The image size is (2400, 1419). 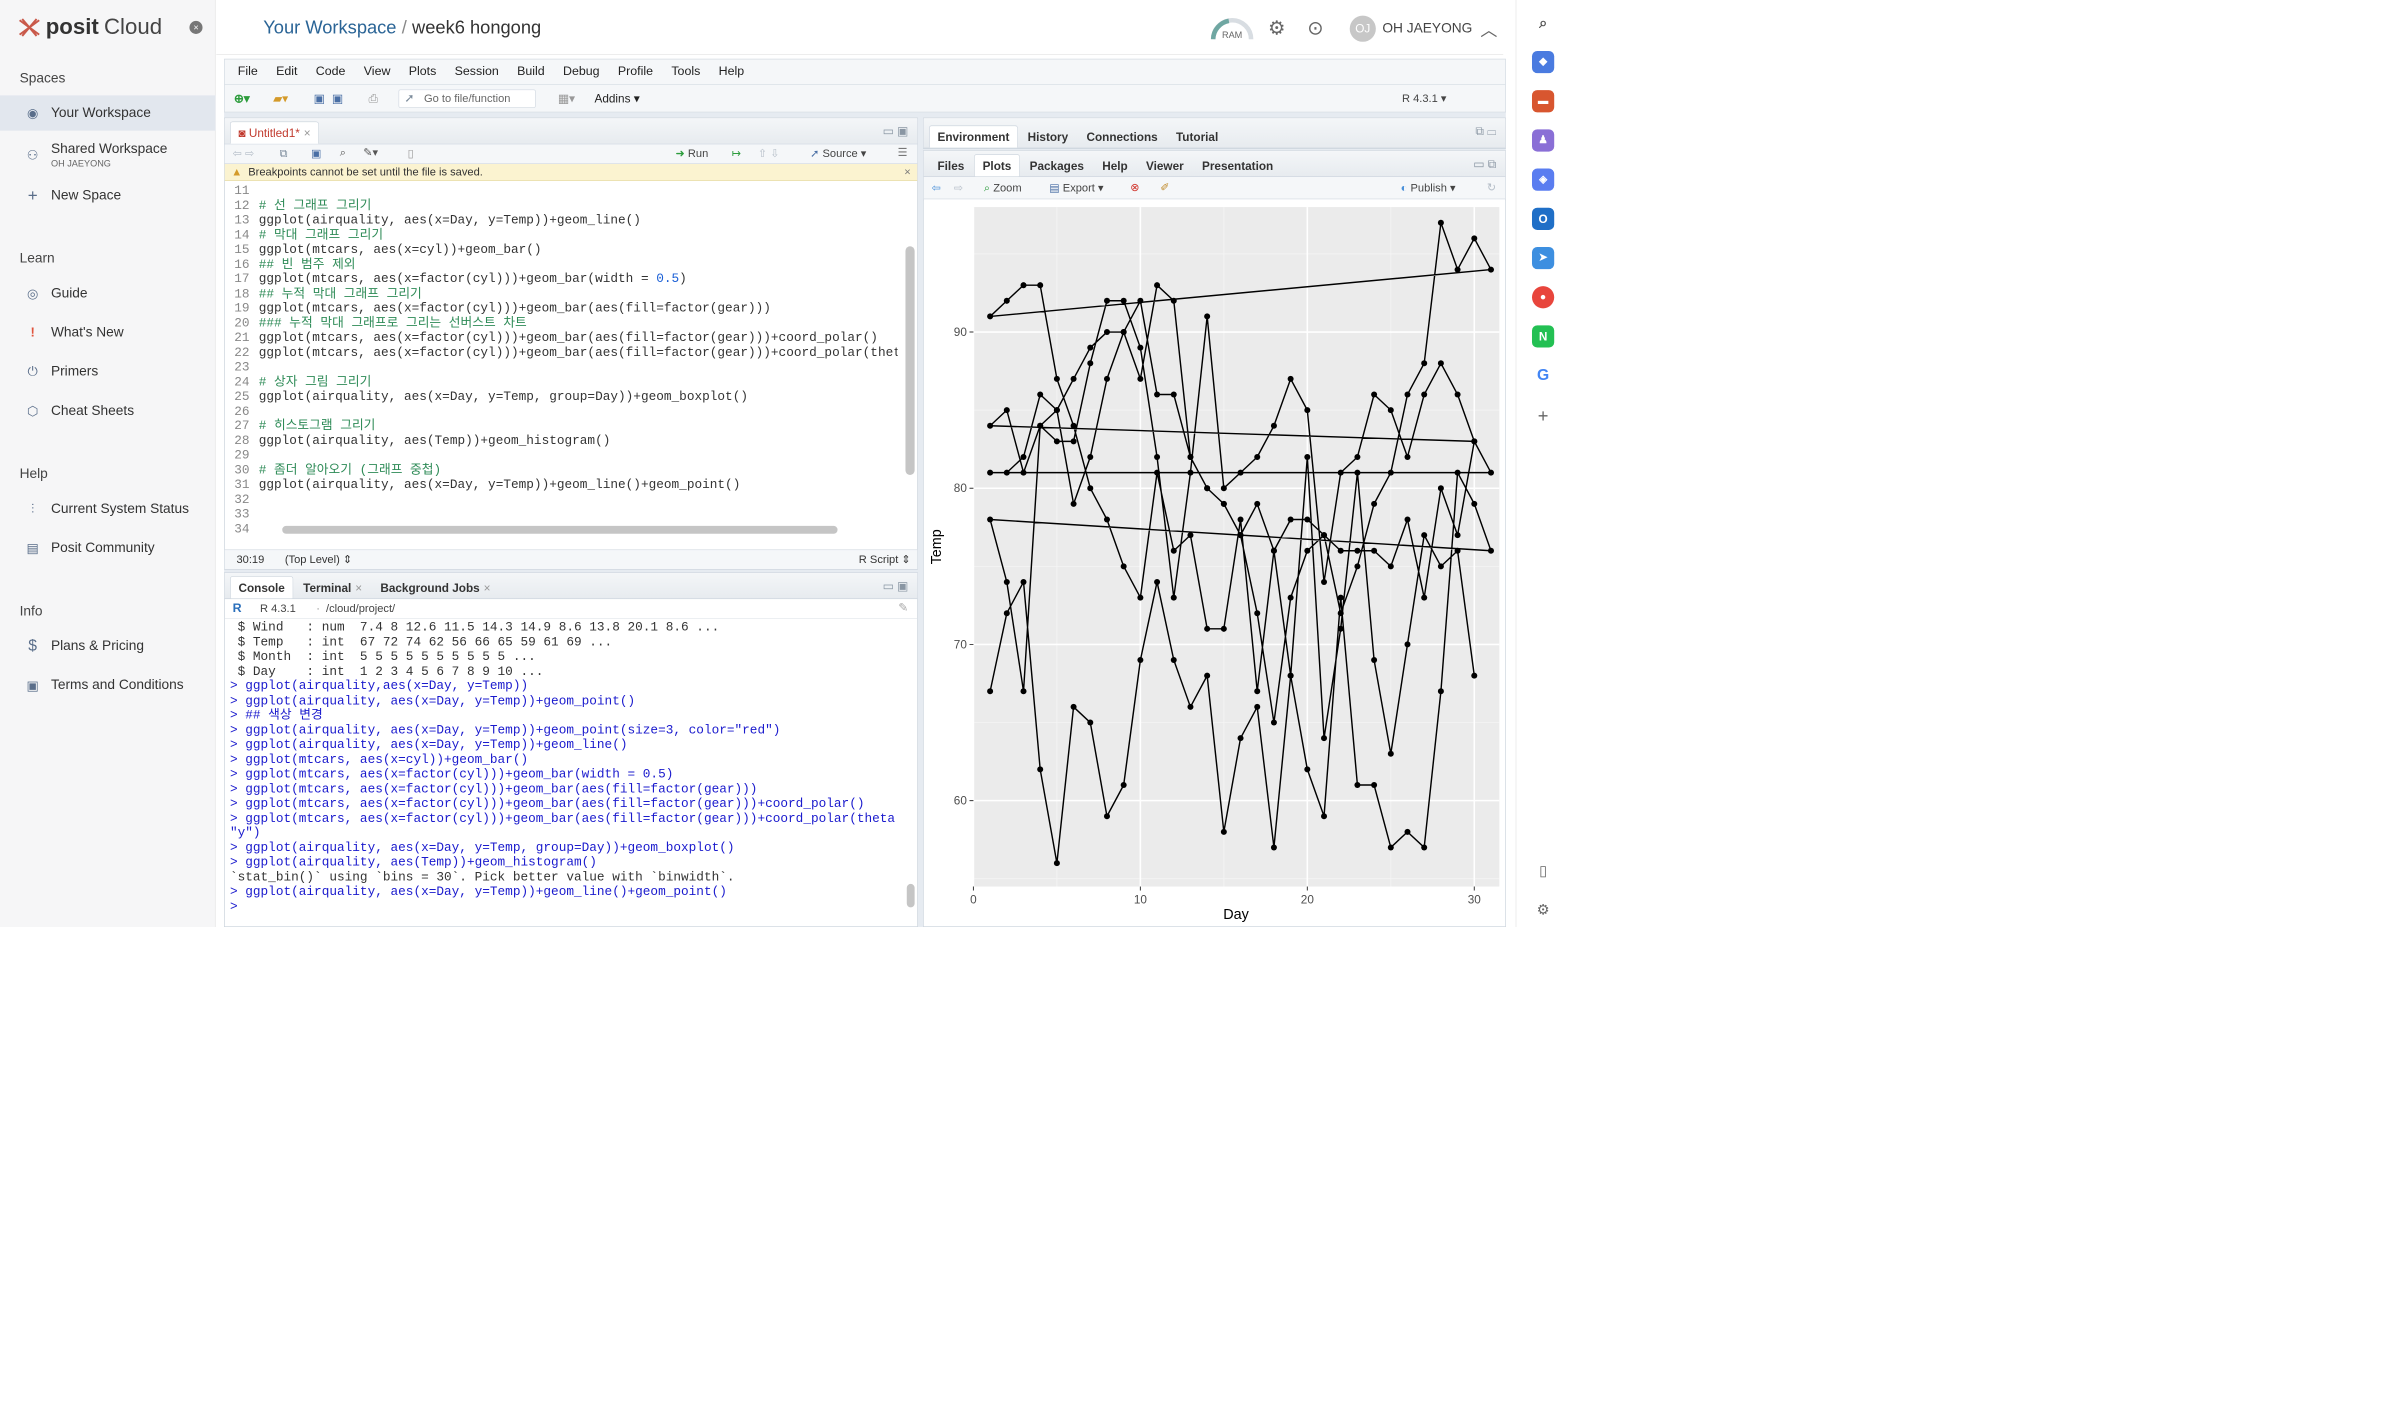 I want to click on export-button: ▤ Export ▾, so click(x=1076, y=188).